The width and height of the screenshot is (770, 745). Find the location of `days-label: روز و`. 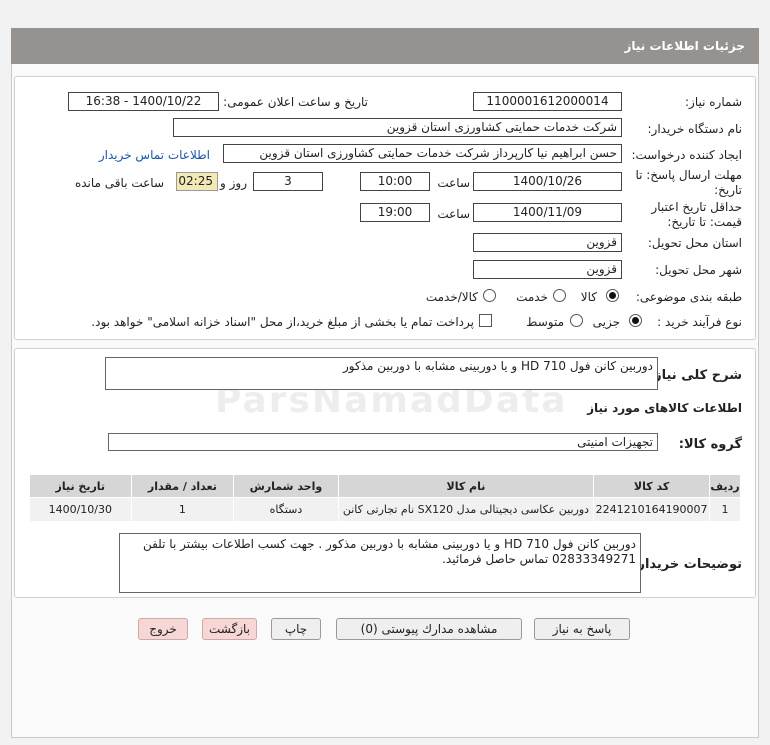

days-label: روز و is located at coordinates (233, 183).